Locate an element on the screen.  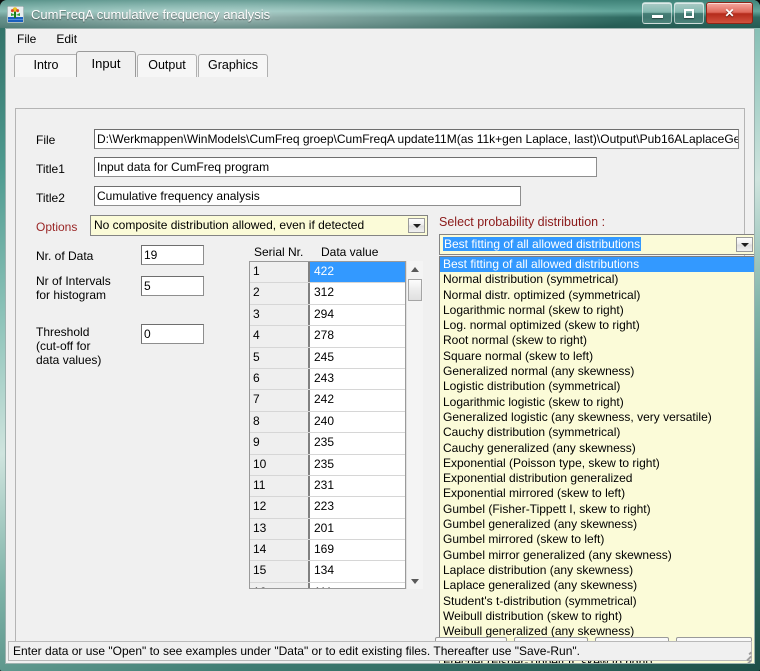
table-row: 8 240 is located at coordinates (327, 422).